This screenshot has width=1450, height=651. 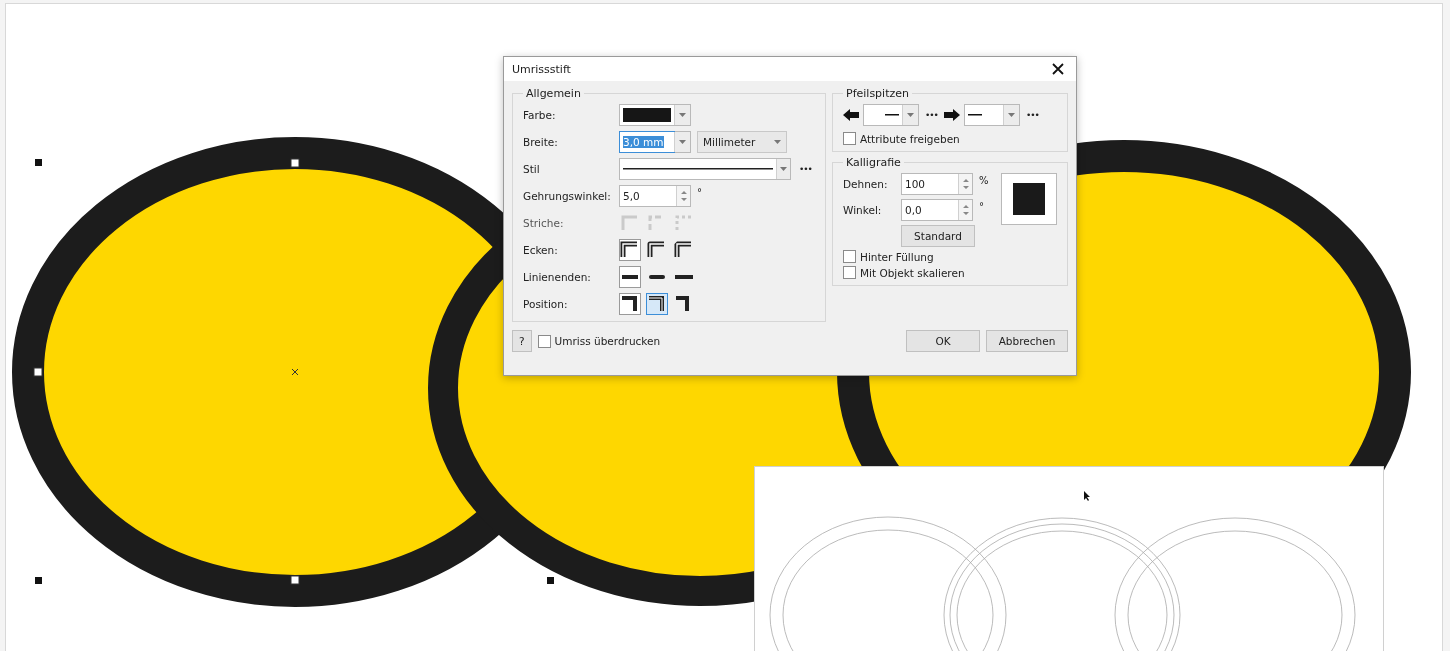 I want to click on angle-field: 0,0, so click(x=937, y=210).